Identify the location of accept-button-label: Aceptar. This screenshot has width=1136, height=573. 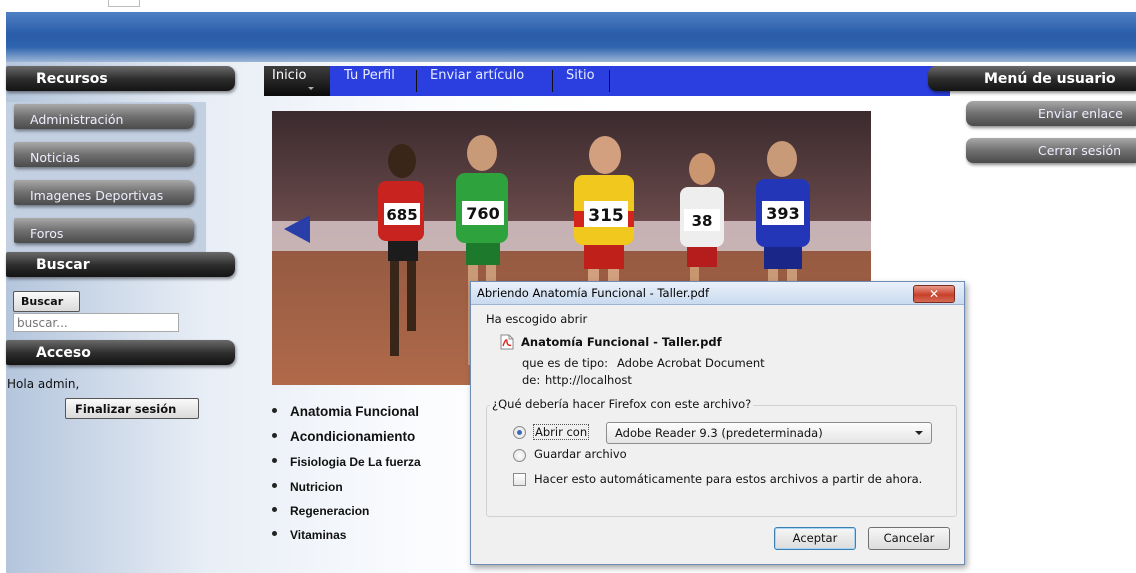
(815, 538).